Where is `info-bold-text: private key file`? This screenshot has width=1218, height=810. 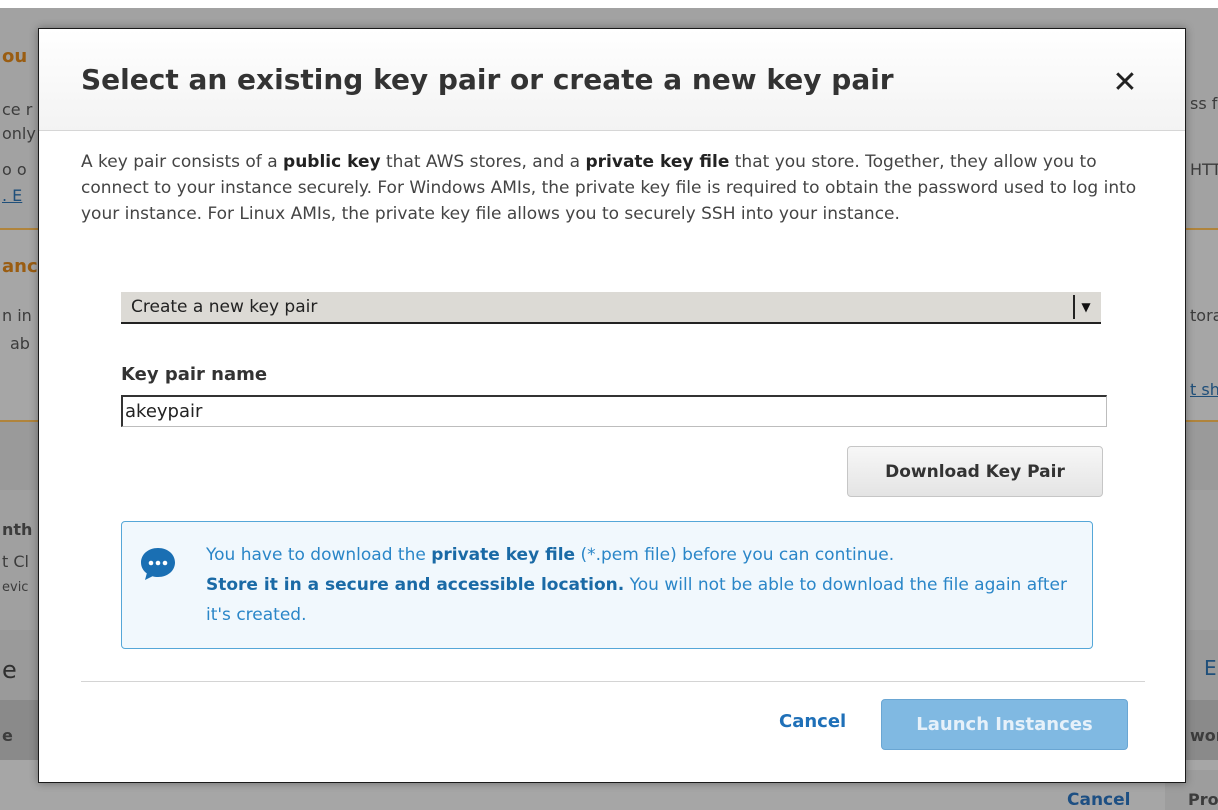 info-bold-text: private key file is located at coordinates (503, 555).